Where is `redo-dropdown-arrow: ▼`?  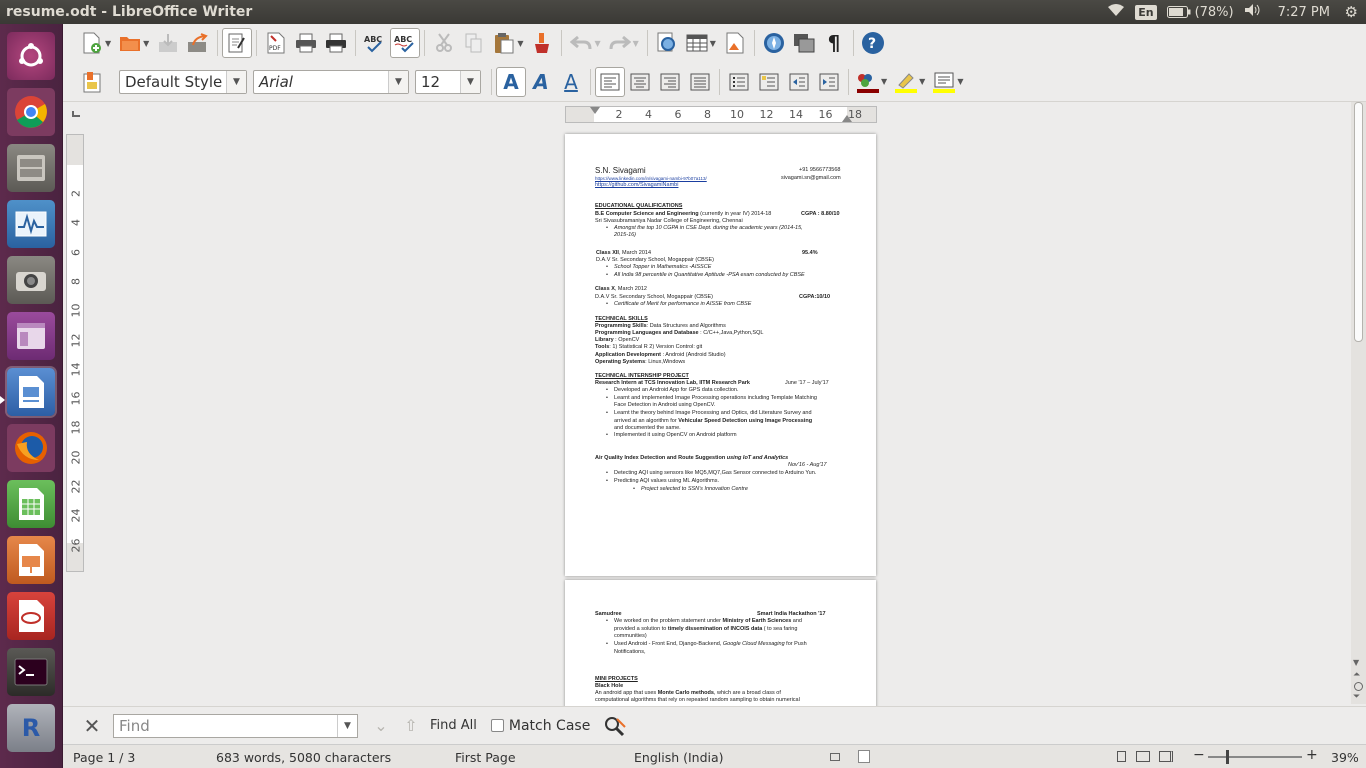 redo-dropdown-arrow: ▼ is located at coordinates (636, 43).